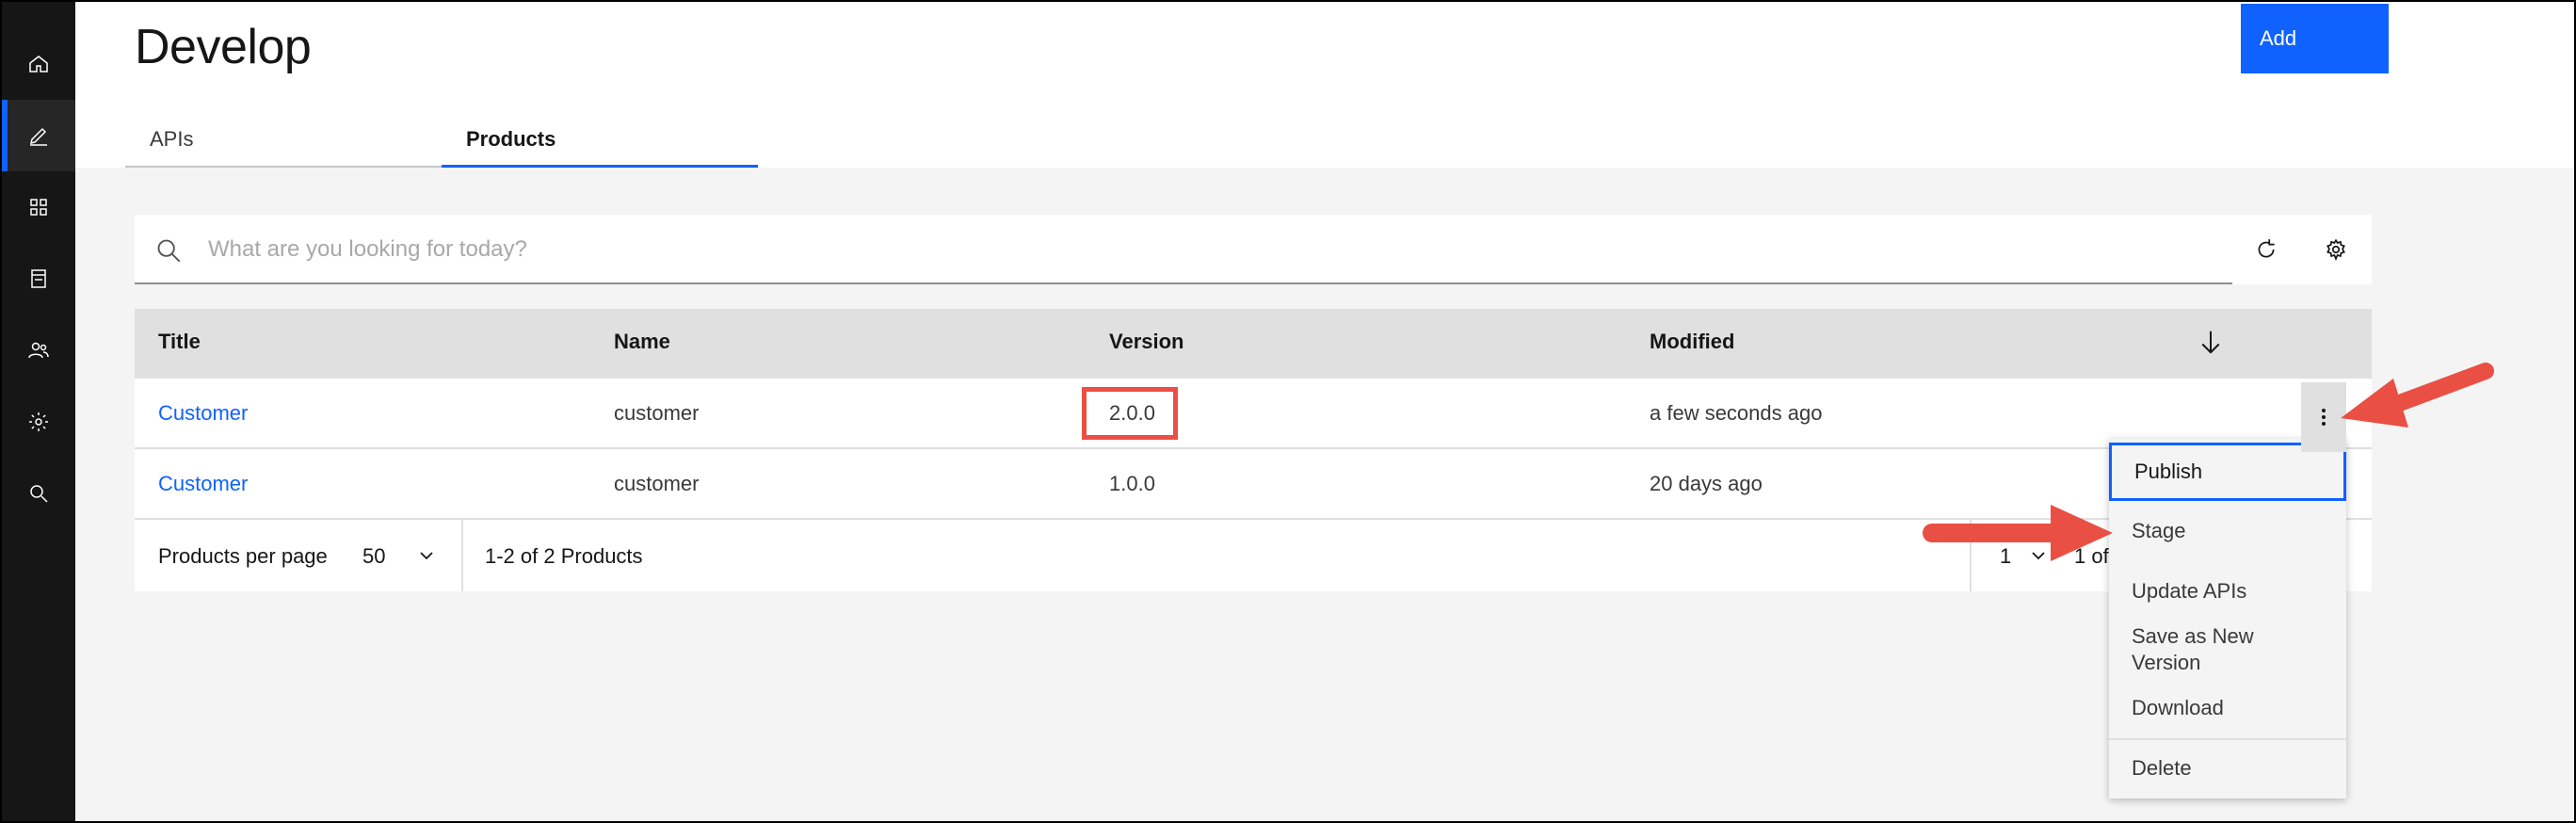  What do you see at coordinates (2227, 739) in the screenshot?
I see `menu-divider` at bounding box center [2227, 739].